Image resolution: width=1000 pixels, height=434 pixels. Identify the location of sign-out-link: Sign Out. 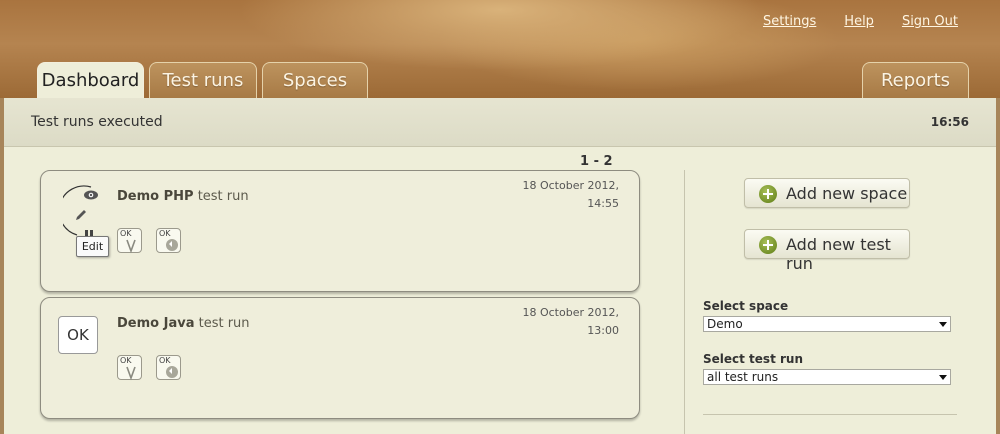
(930, 21).